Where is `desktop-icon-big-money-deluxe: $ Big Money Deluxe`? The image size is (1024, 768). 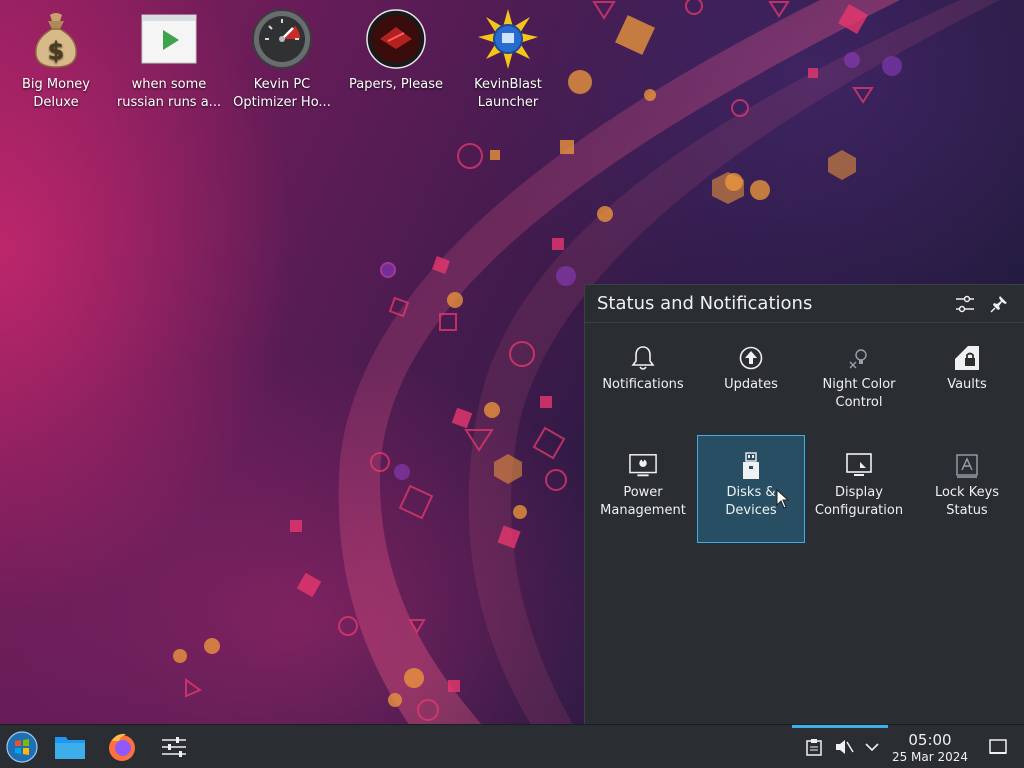
desktop-icon-big-money-deluxe: $ Big Money Deluxe is located at coordinates (56, 59).